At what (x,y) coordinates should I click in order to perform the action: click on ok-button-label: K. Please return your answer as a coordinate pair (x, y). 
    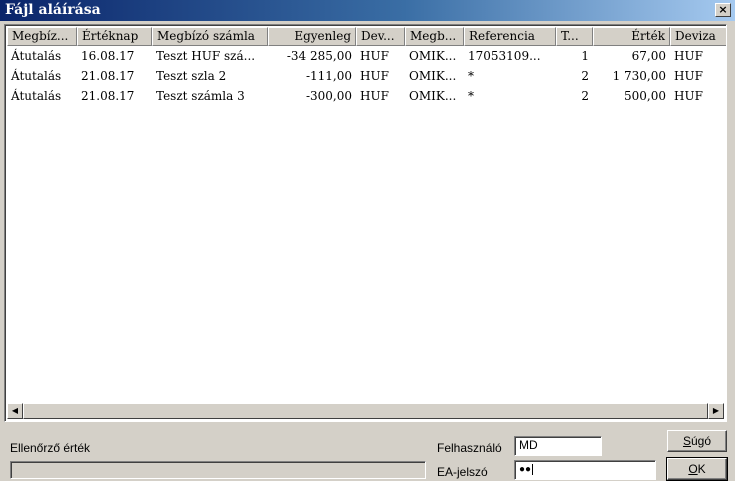
    Looking at the image, I should click on (701, 469).